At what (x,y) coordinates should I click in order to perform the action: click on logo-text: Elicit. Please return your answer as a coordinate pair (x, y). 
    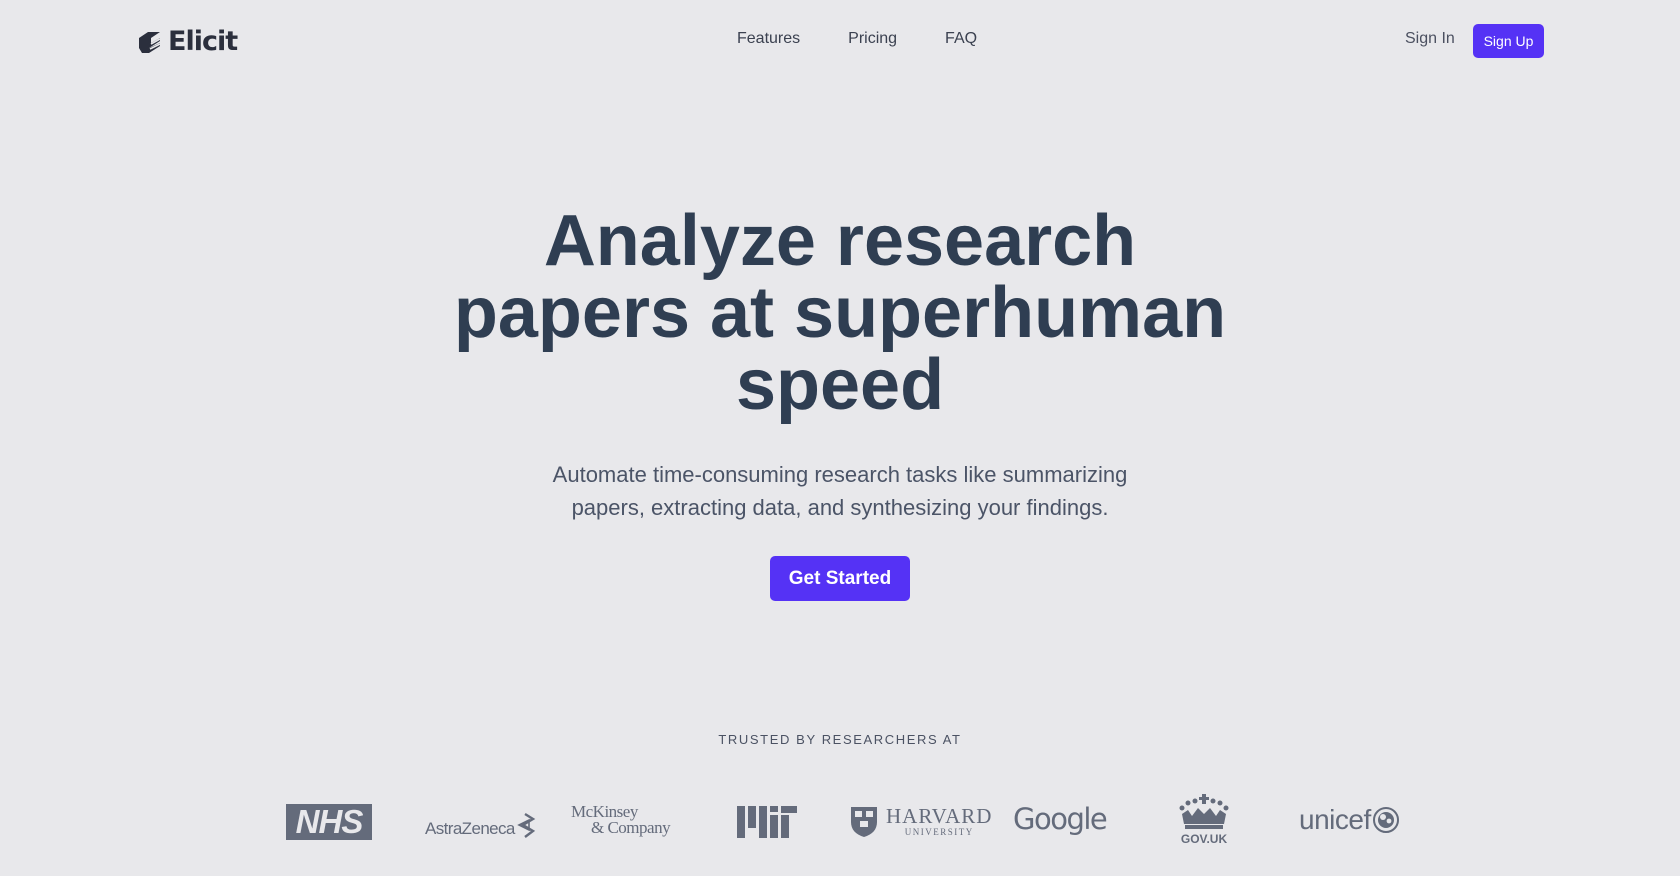
    Looking at the image, I should click on (203, 41).